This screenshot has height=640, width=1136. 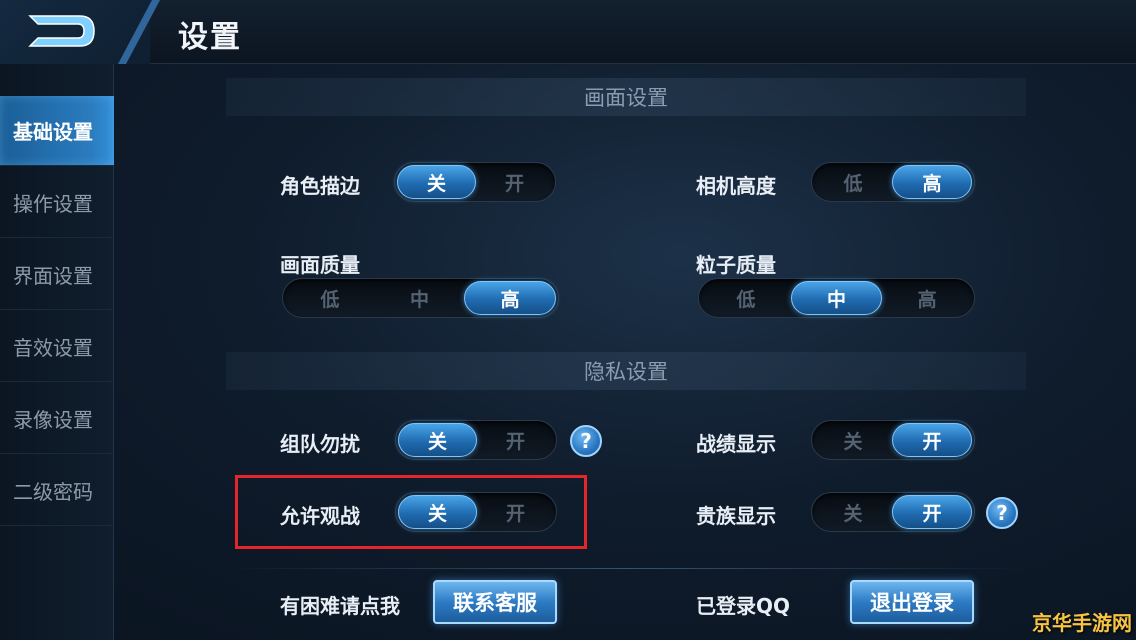 I want to click on noble-show-label: 贵族显示, so click(x=736, y=516).